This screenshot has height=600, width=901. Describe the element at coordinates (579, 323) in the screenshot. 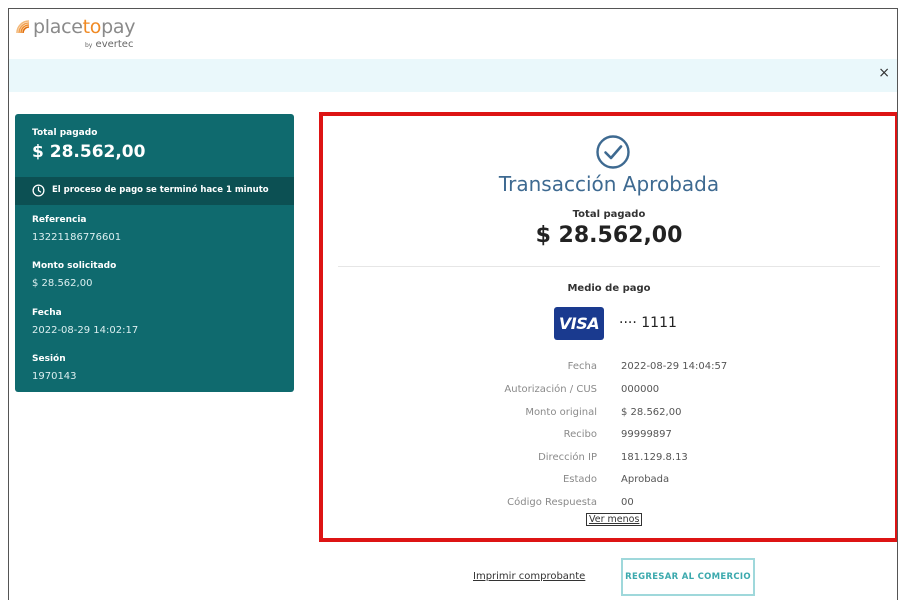

I see `visa-icon: VISA` at that location.